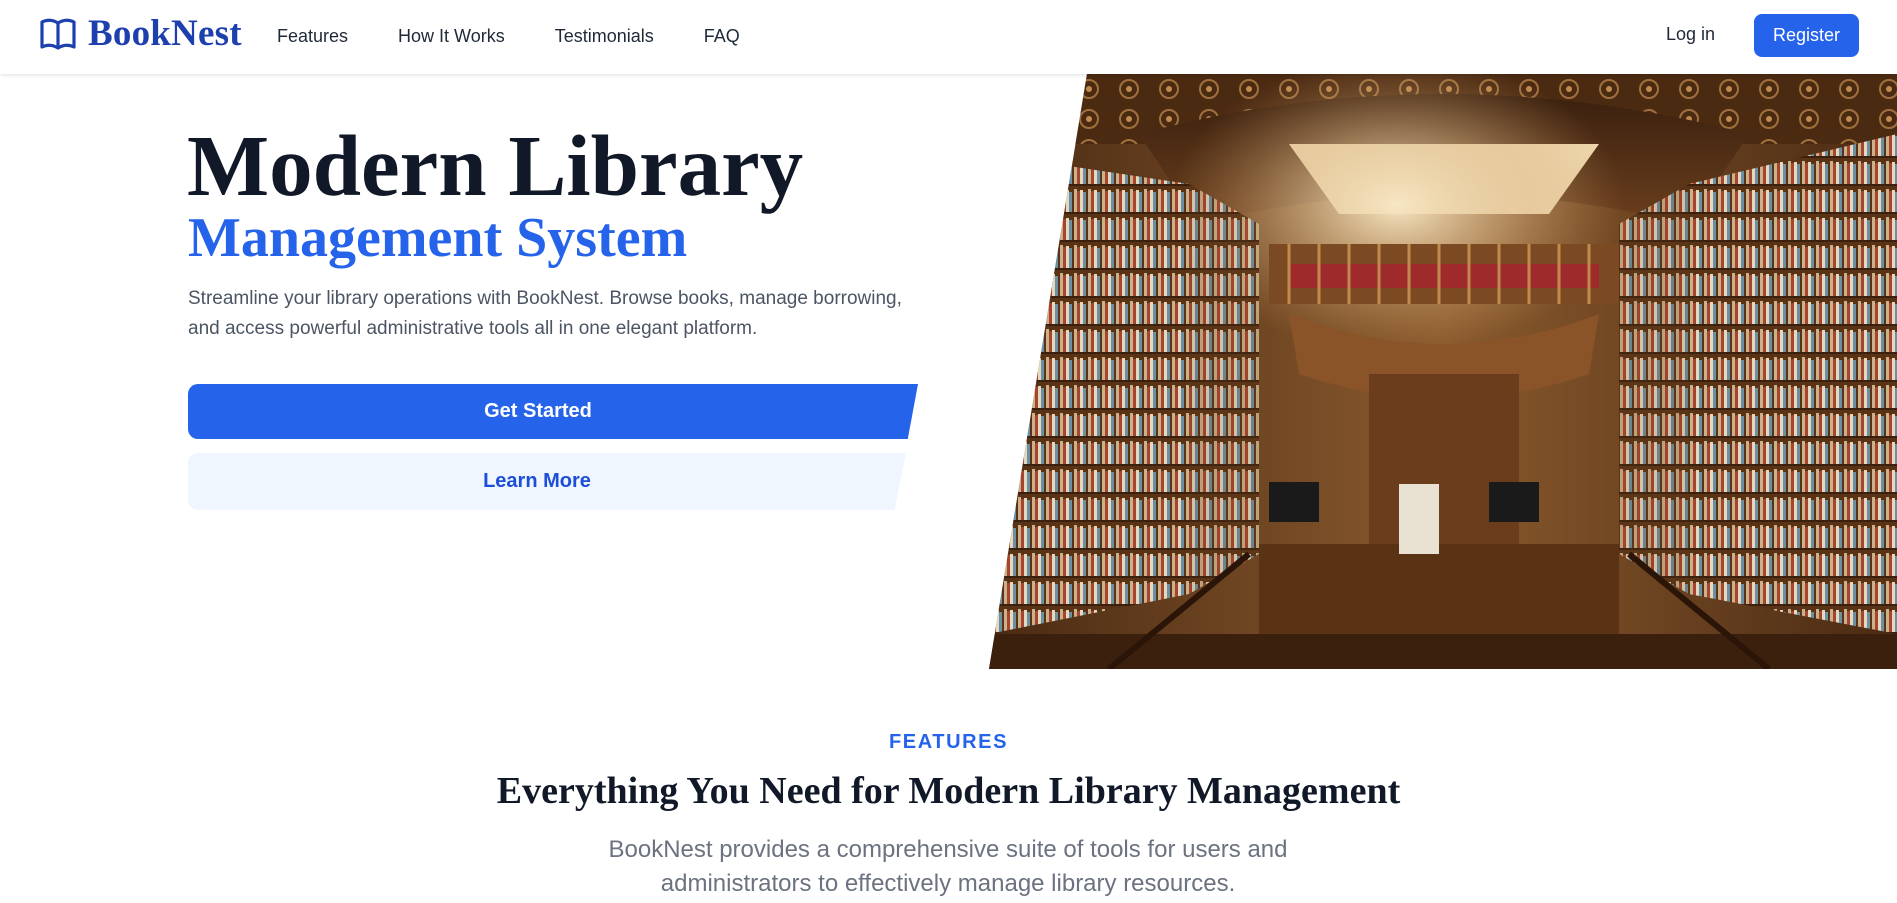 The width and height of the screenshot is (1897, 903). I want to click on nav-link-features: Features, so click(312, 36).